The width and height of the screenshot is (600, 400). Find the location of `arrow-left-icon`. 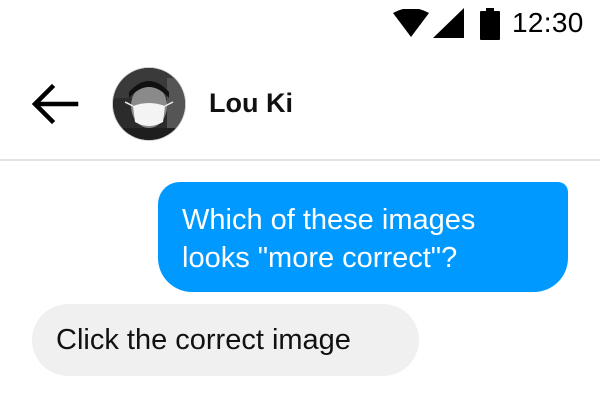

arrow-left-icon is located at coordinates (55, 104).